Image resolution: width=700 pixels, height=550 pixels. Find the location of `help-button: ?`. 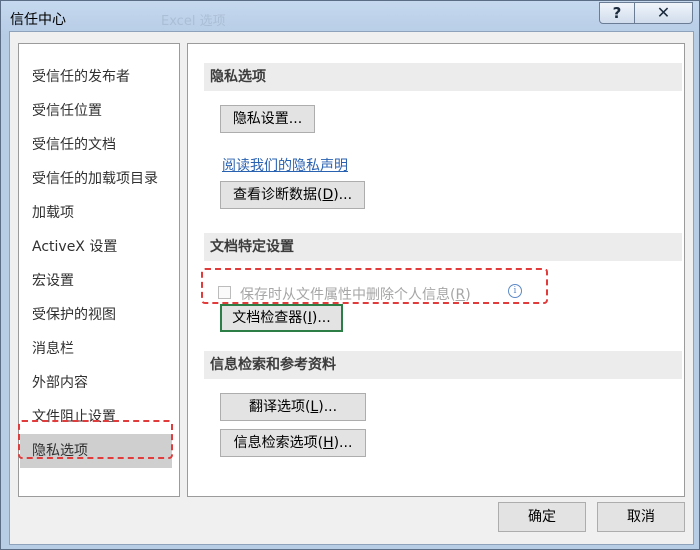

help-button: ? is located at coordinates (617, 13).